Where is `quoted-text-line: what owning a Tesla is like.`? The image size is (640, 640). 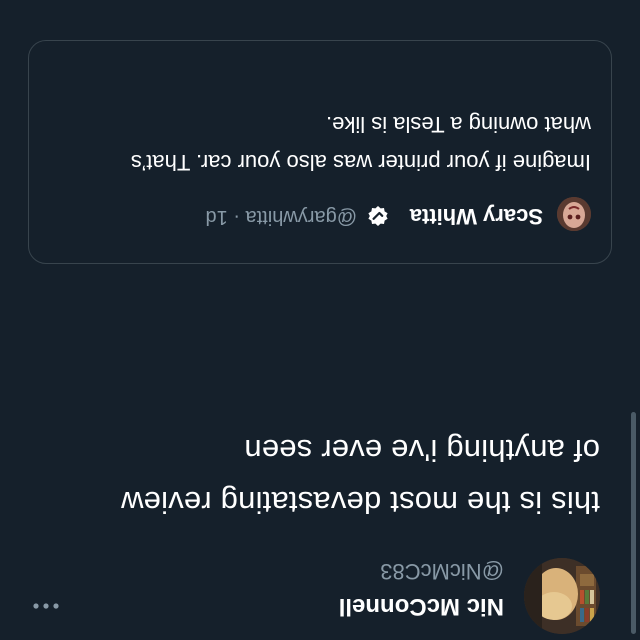 quoted-text-line: what owning a Tesla is like. is located at coordinates (458, 124).